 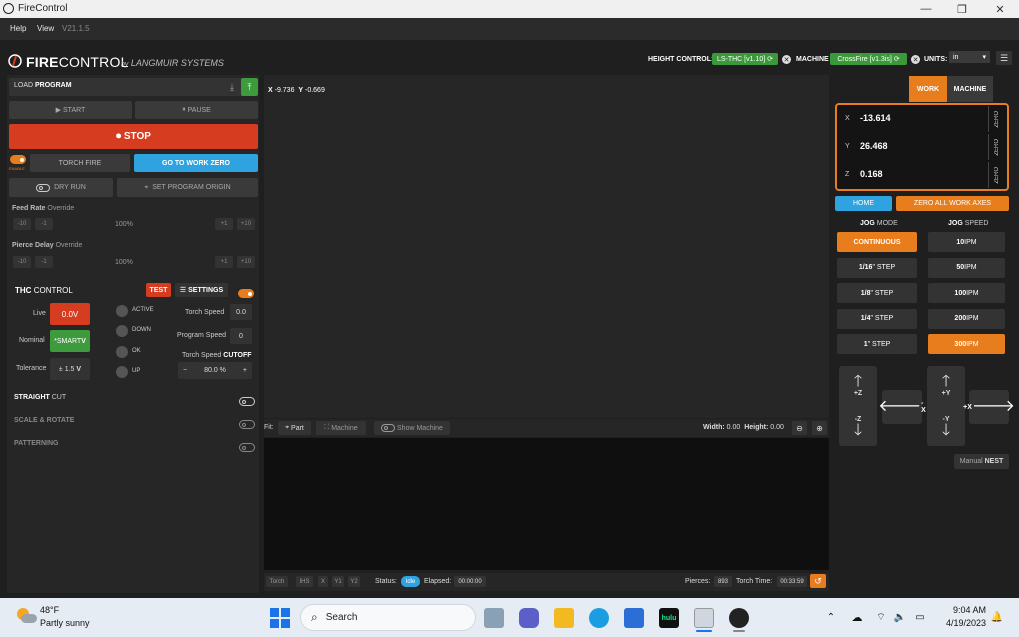 What do you see at coordinates (966, 267) in the screenshot?
I see `jog-speed-1: 50 IPM` at bounding box center [966, 267].